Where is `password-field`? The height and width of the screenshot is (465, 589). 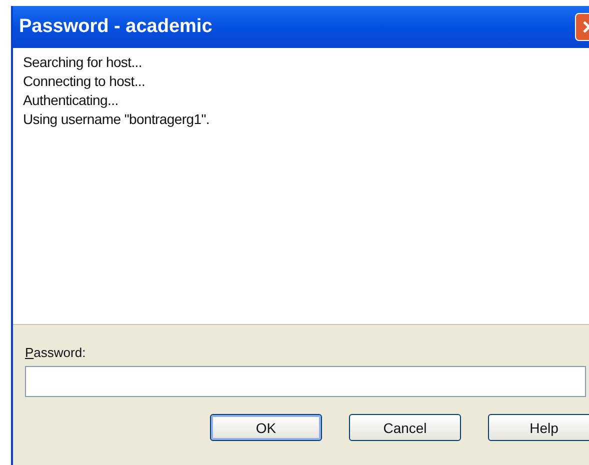
password-field is located at coordinates (305, 381).